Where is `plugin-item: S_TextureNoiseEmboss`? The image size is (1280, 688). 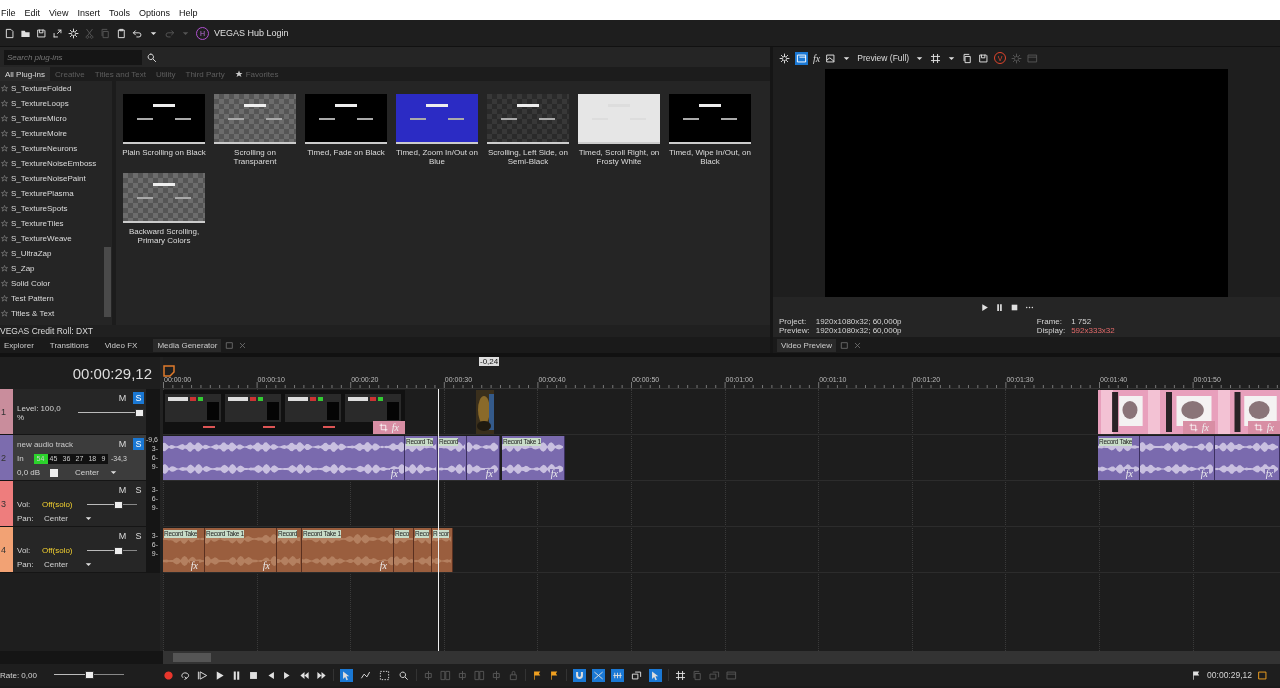 plugin-item: S_TextureNoiseEmboss is located at coordinates (51, 163).